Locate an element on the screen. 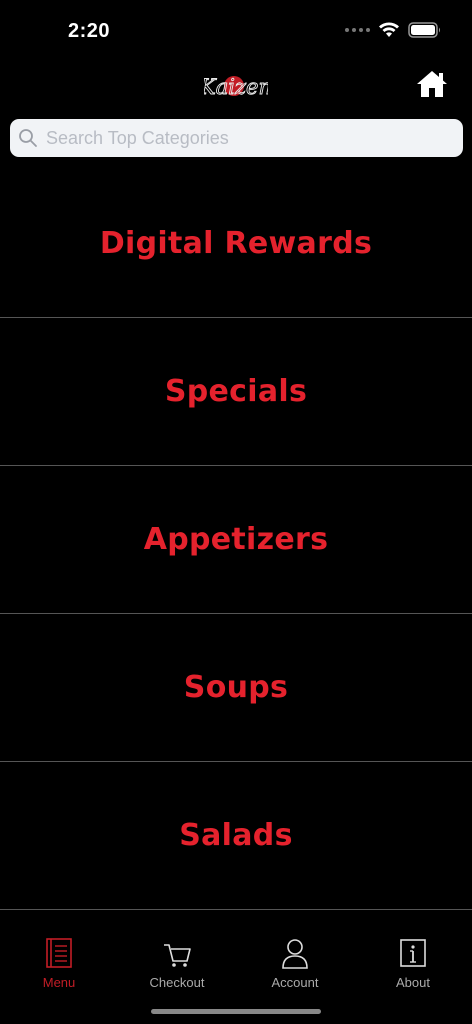 This screenshot has height=1024, width=472. category-specials: Specials is located at coordinates (236, 392).